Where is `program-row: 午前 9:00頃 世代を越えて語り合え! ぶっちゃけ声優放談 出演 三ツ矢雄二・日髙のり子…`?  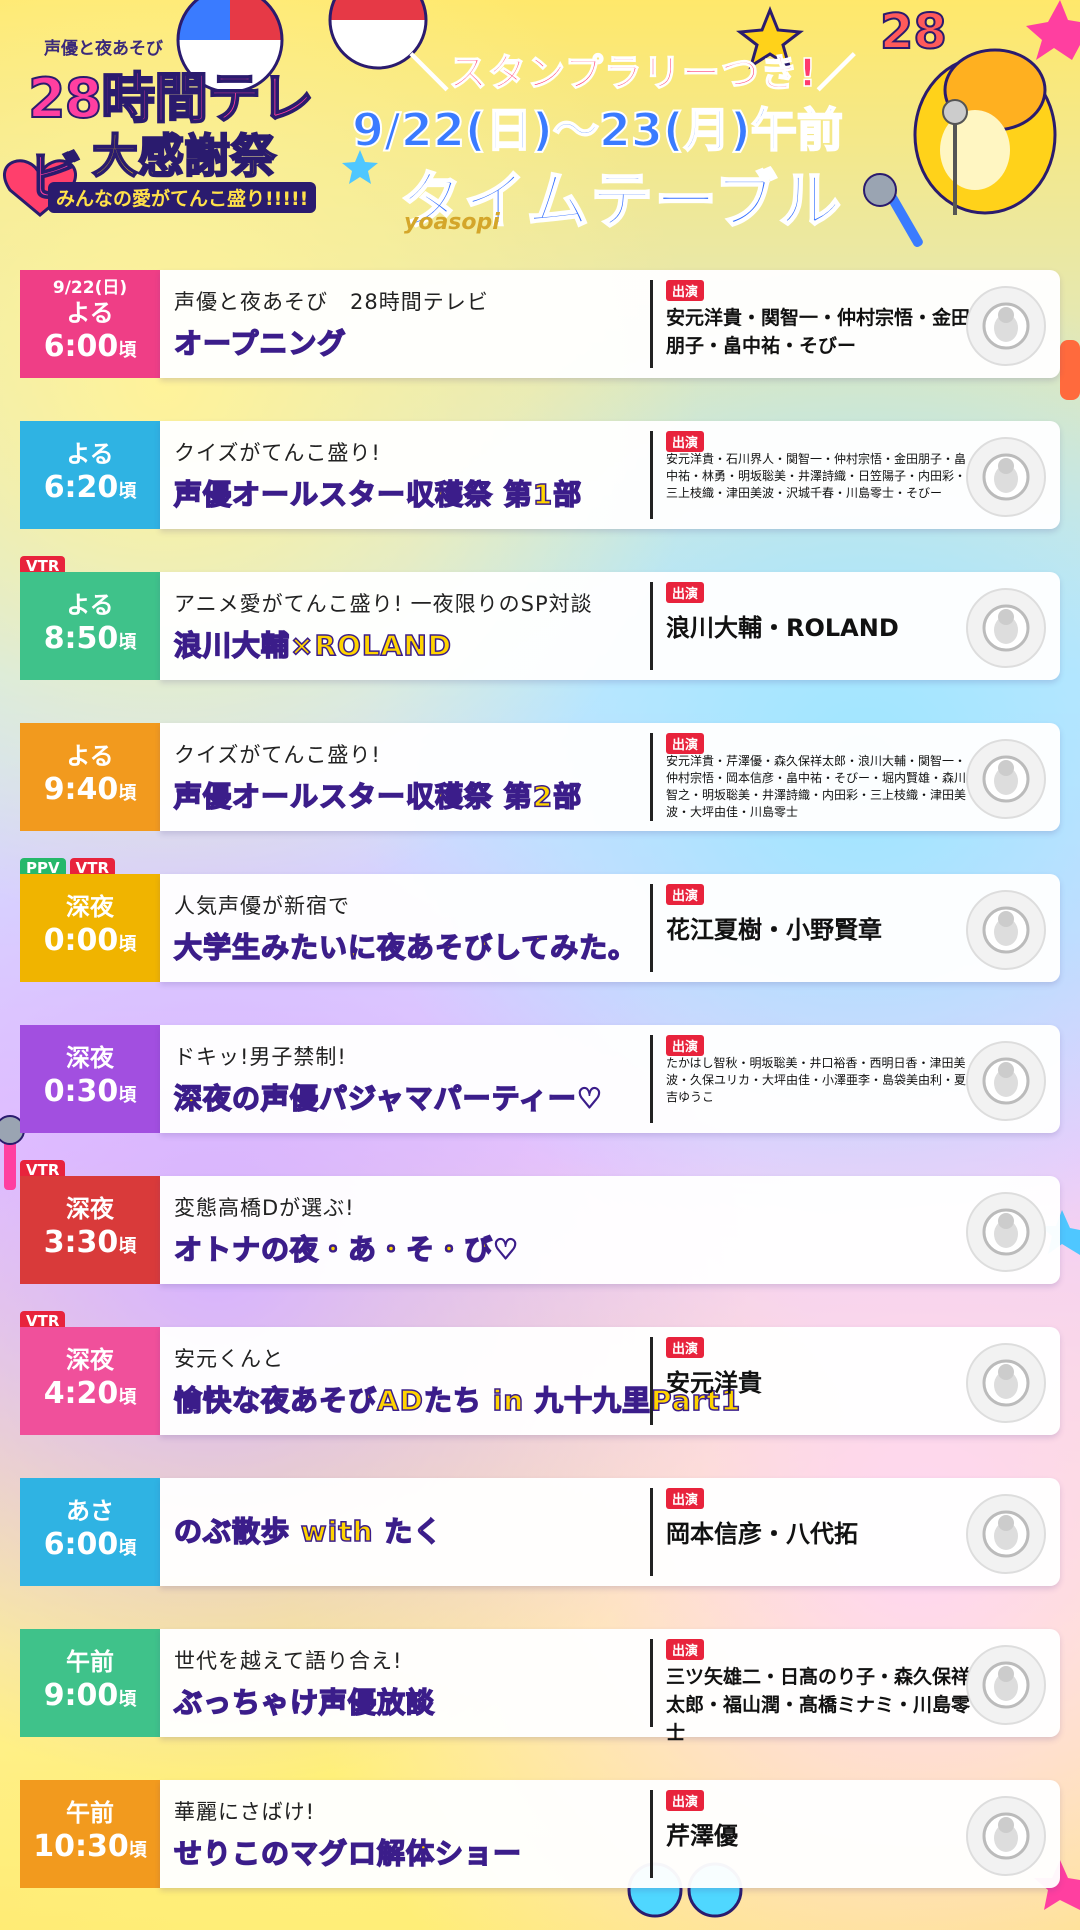 program-row: 午前 9:00頃 世代を越えて語り合え! ぶっちゃけ声優放談 出演 三ツ矢雄二・日髙のり子… is located at coordinates (540, 1686).